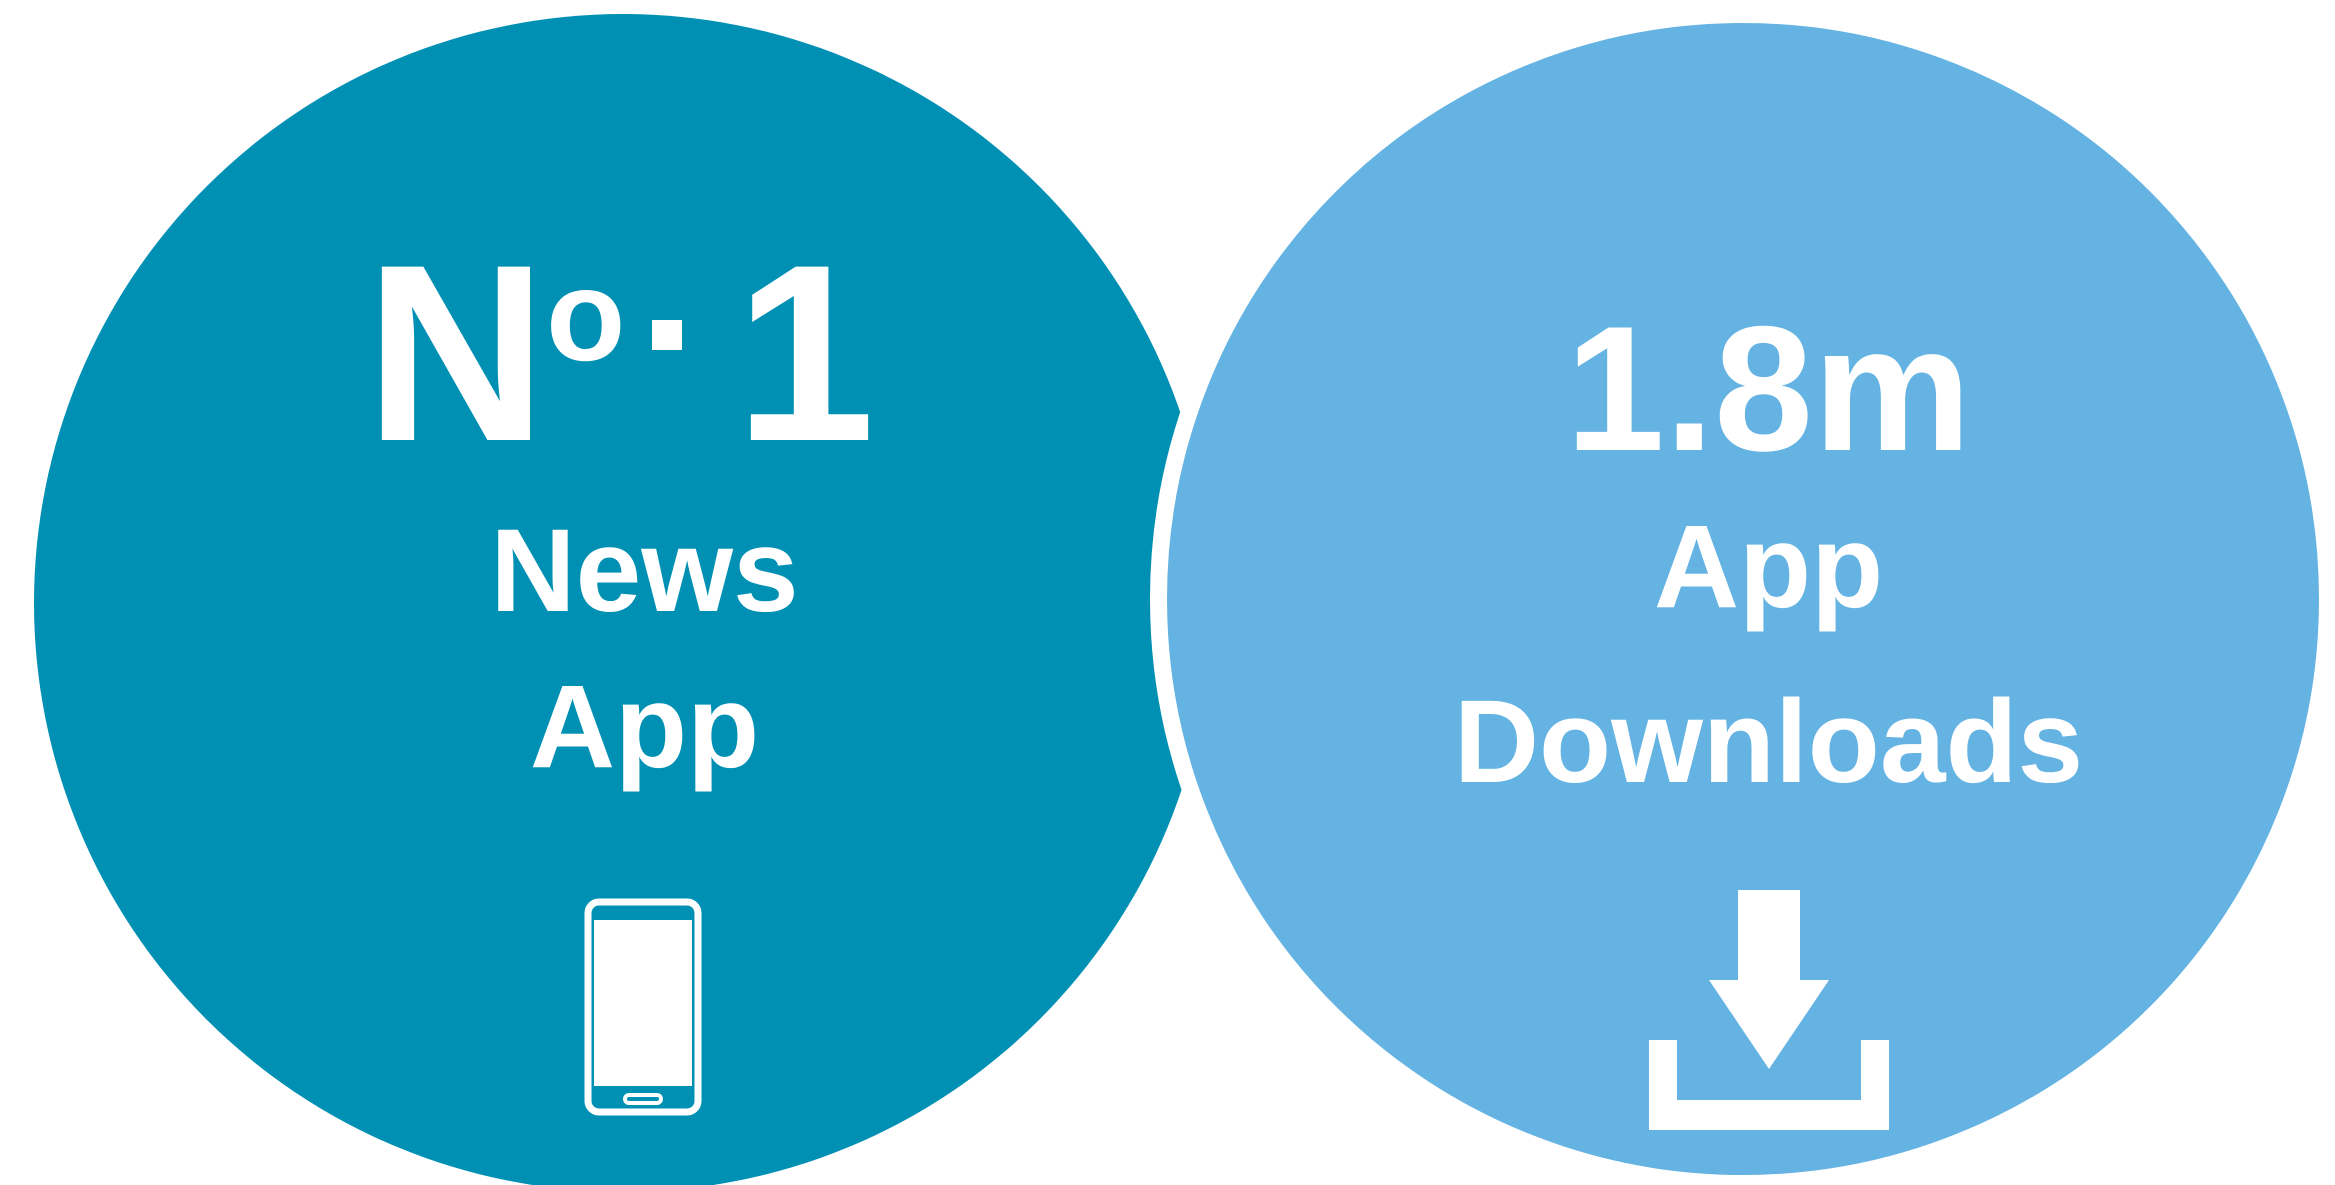 The width and height of the screenshot is (2335, 1185). I want to click on rank-number-value: 1, so click(805, 353).